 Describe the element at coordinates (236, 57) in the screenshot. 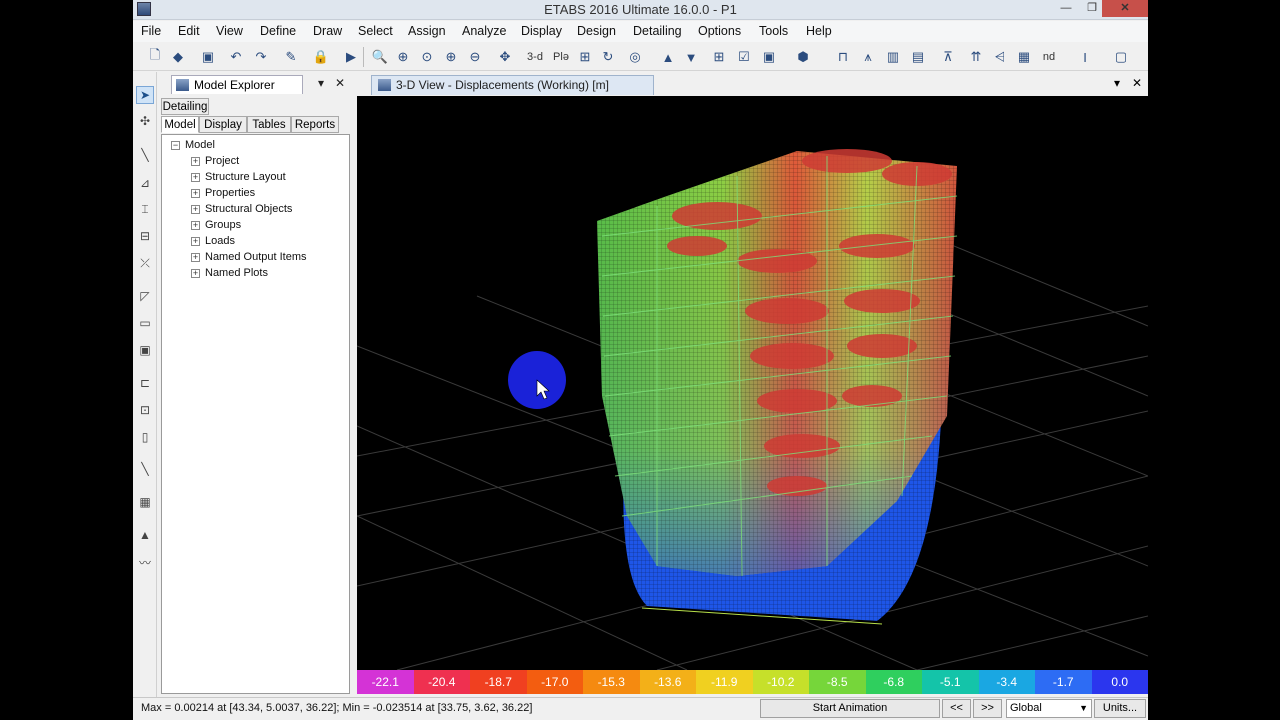

I see `undo-icon: ↶` at that location.